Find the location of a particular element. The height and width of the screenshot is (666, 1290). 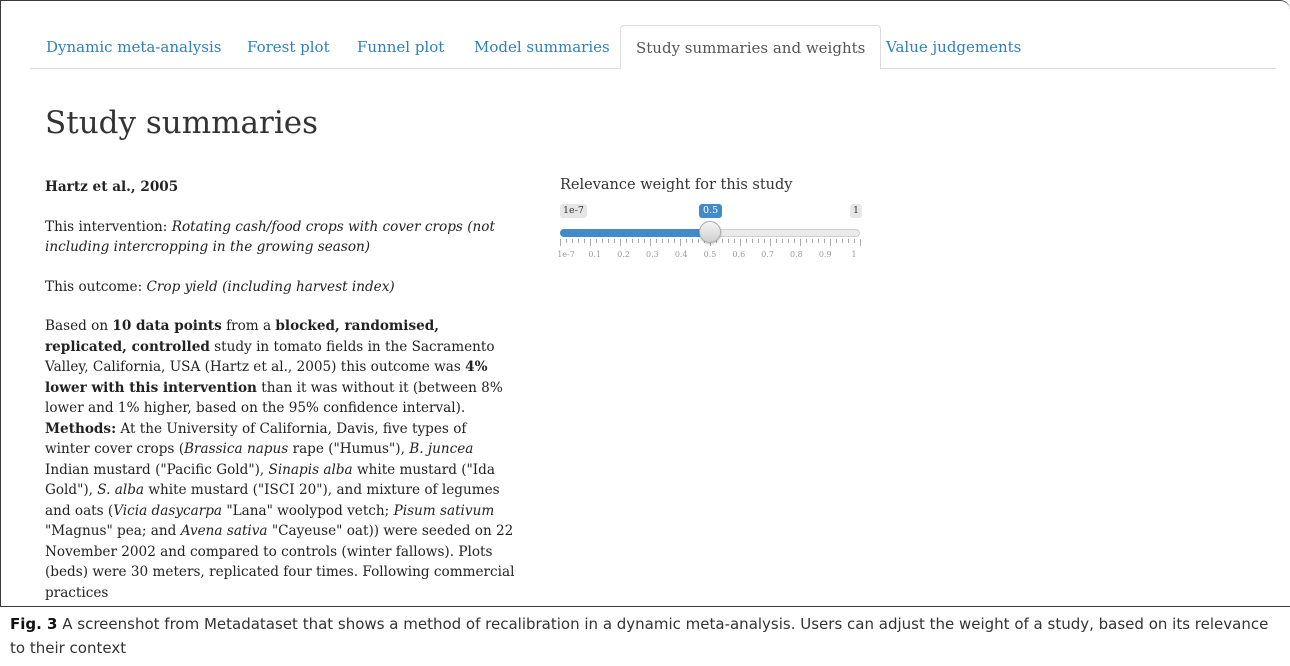

summary-segment: from a is located at coordinates (248, 326).